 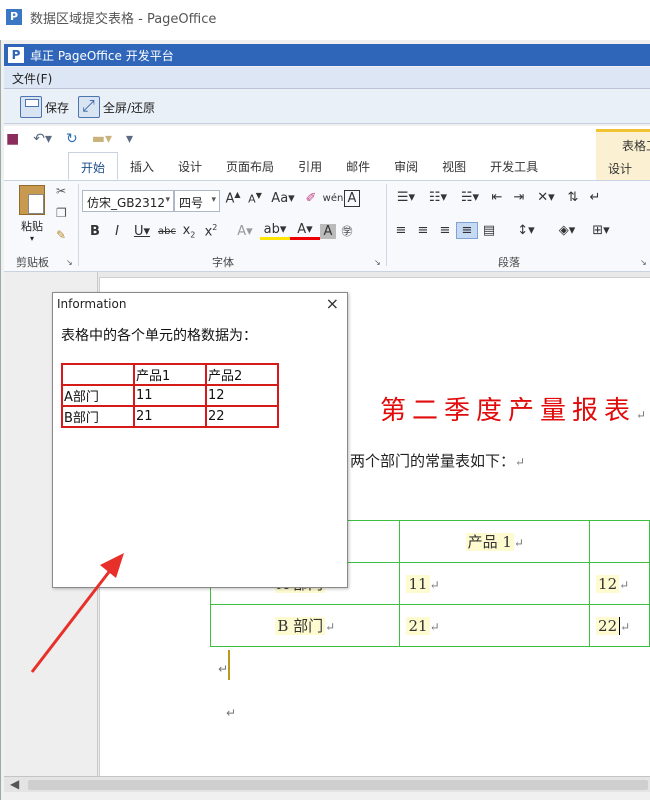 I want to click on show-marks-icon: ↵, so click(x=595, y=197).